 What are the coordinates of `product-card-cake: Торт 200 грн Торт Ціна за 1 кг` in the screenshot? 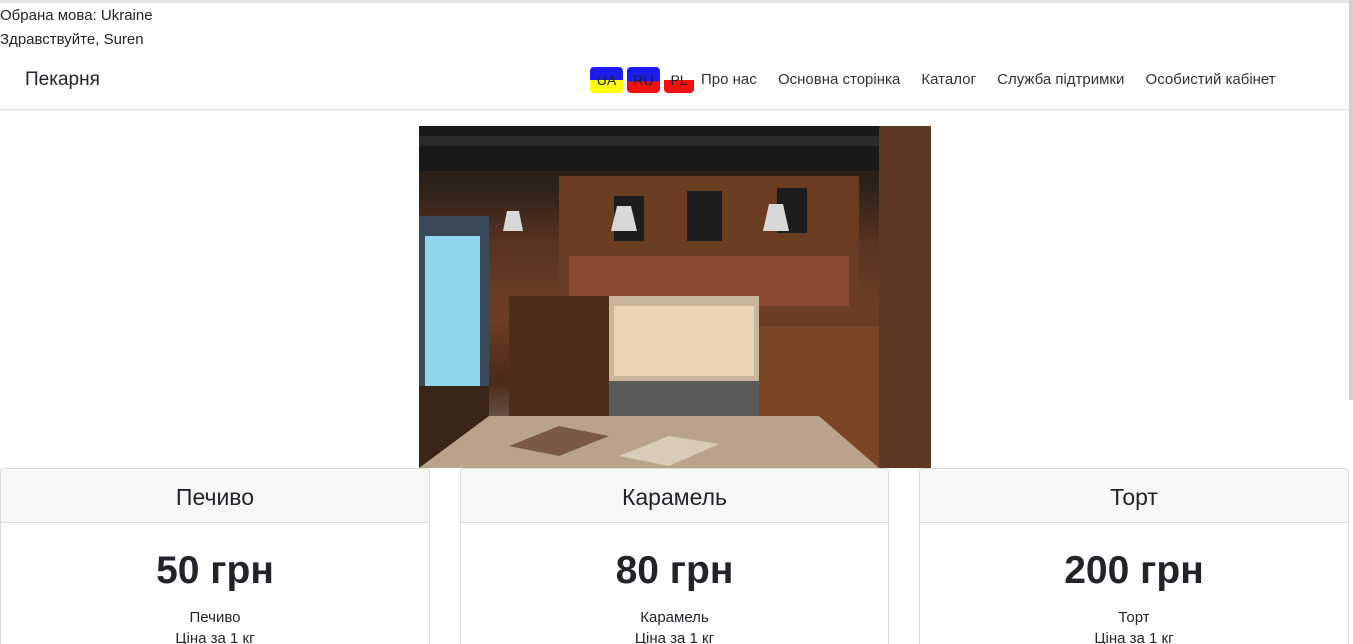 It's located at (1134, 556).